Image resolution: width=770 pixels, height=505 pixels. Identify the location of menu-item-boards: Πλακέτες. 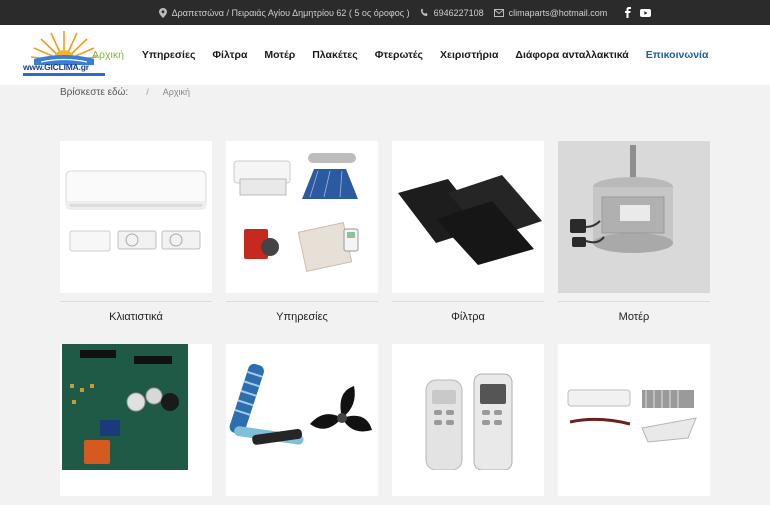
(334, 55).